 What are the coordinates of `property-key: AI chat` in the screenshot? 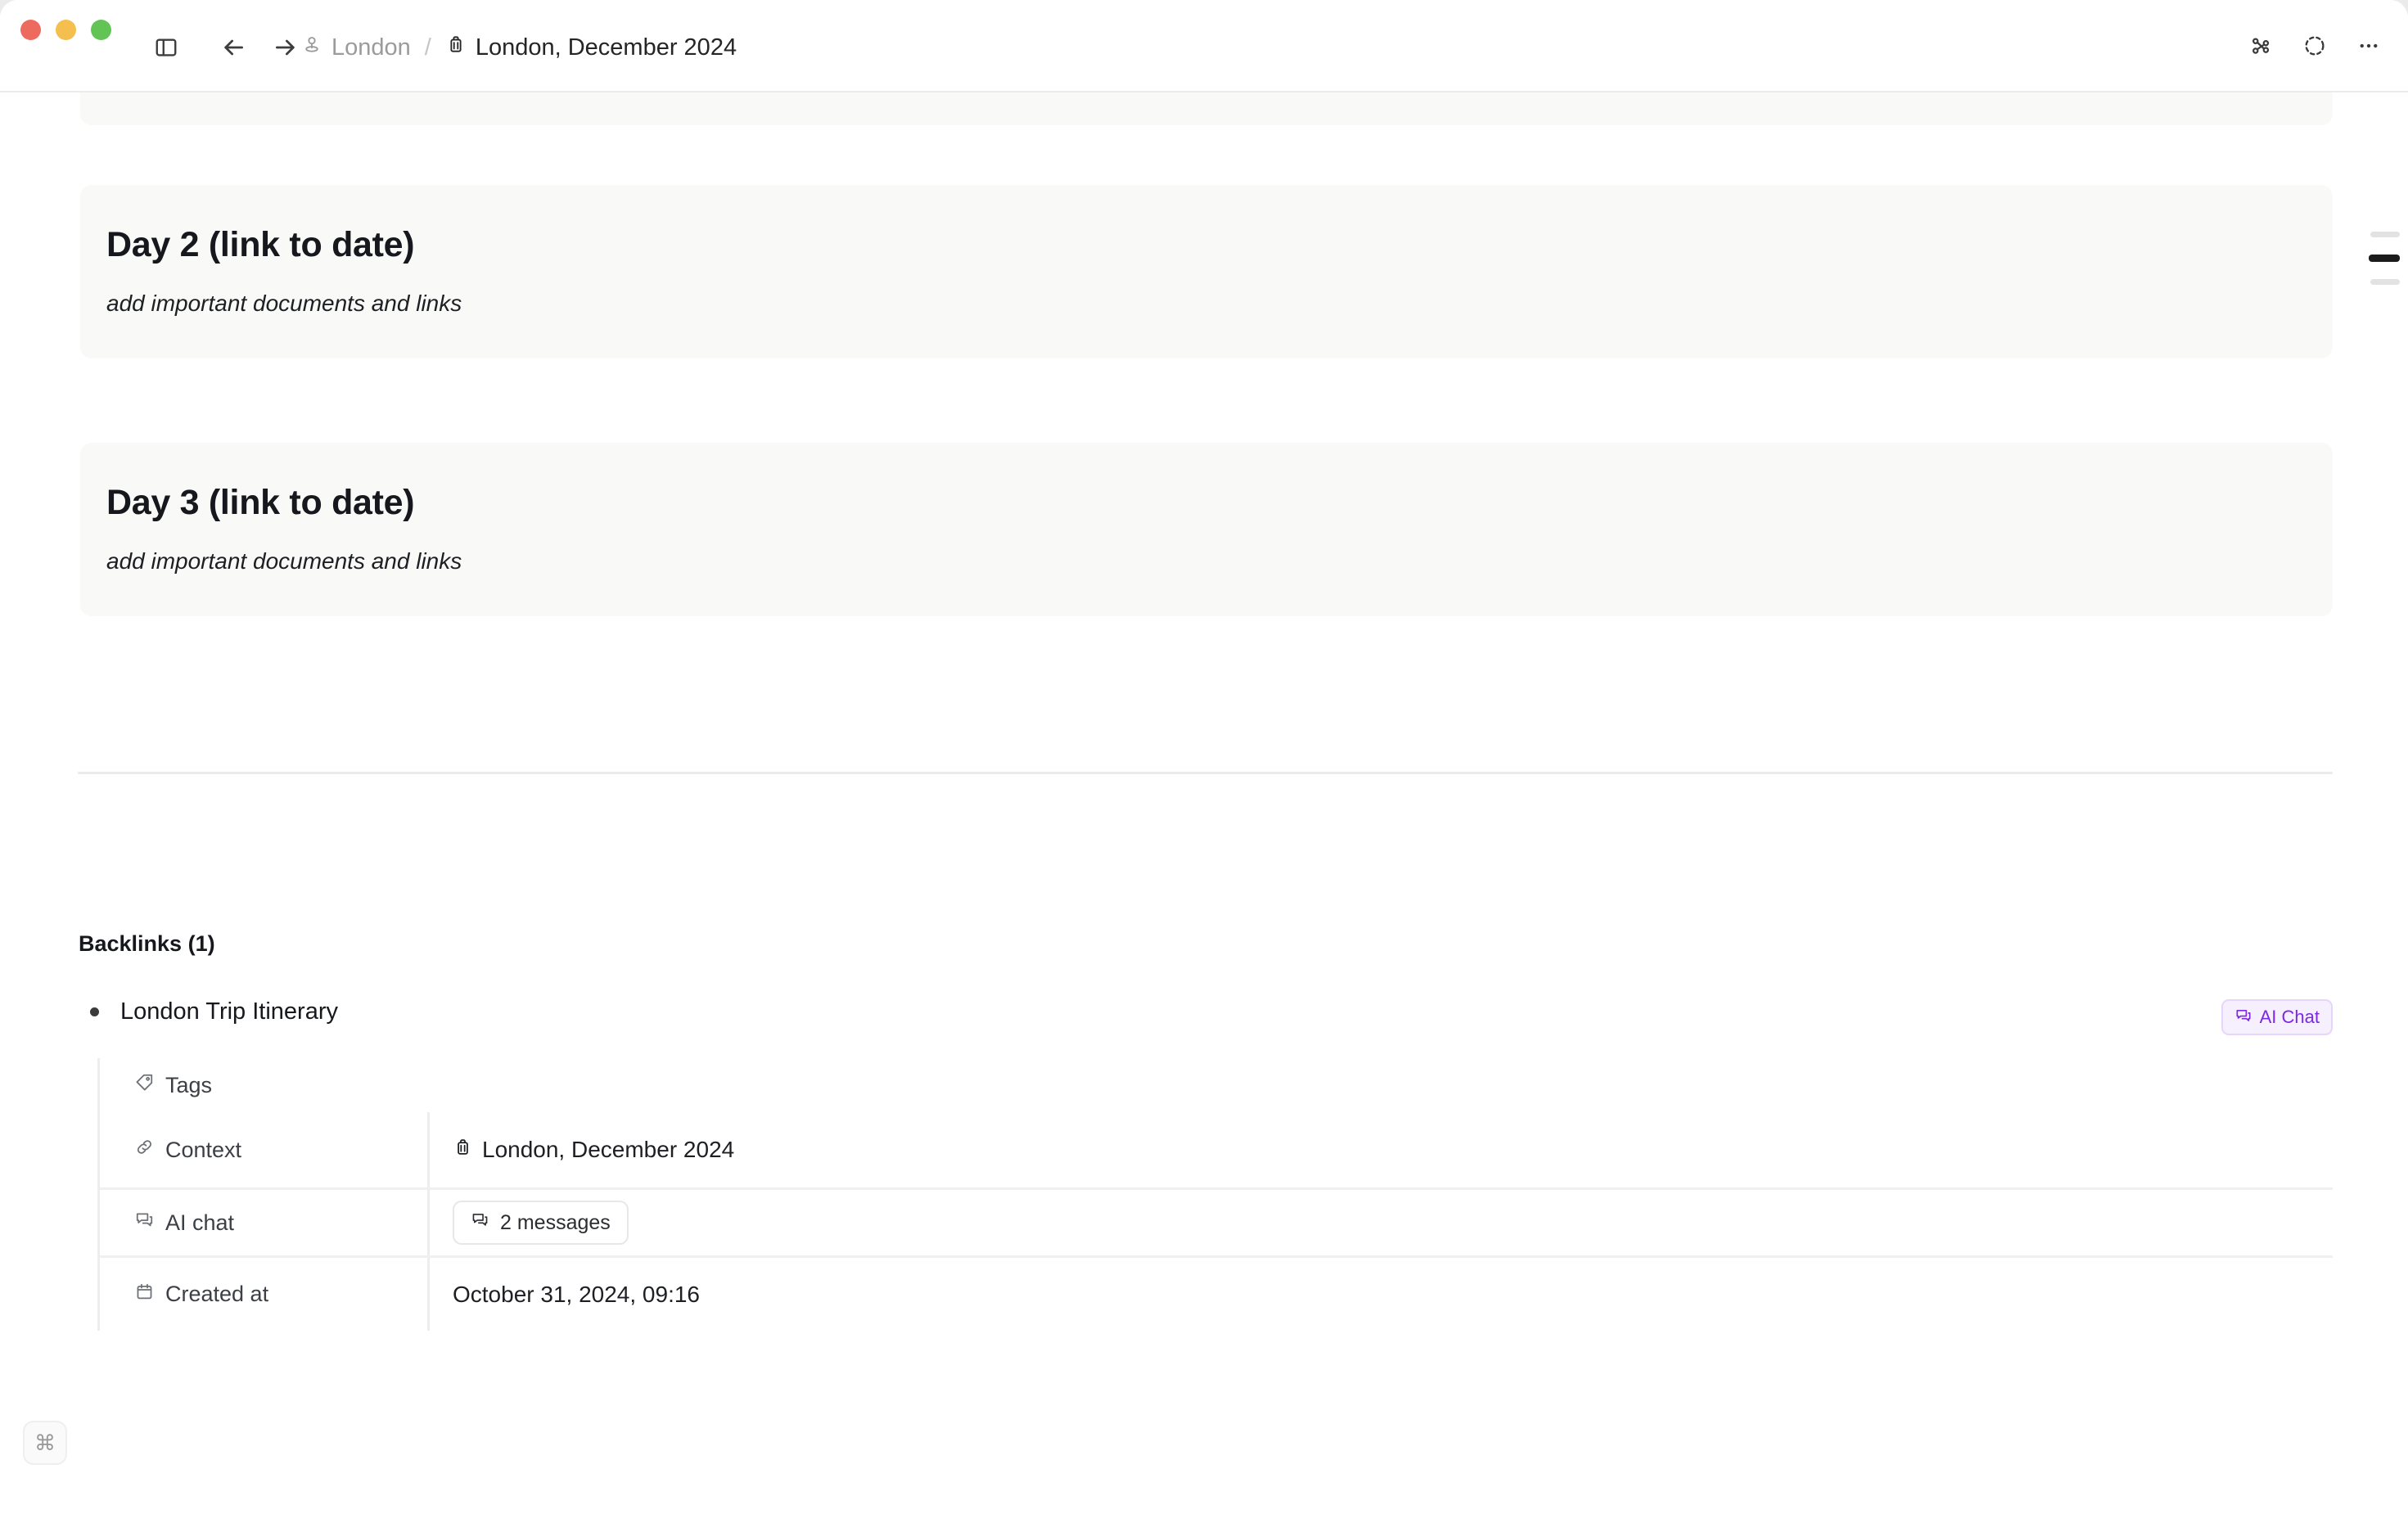 It's located at (263, 1222).